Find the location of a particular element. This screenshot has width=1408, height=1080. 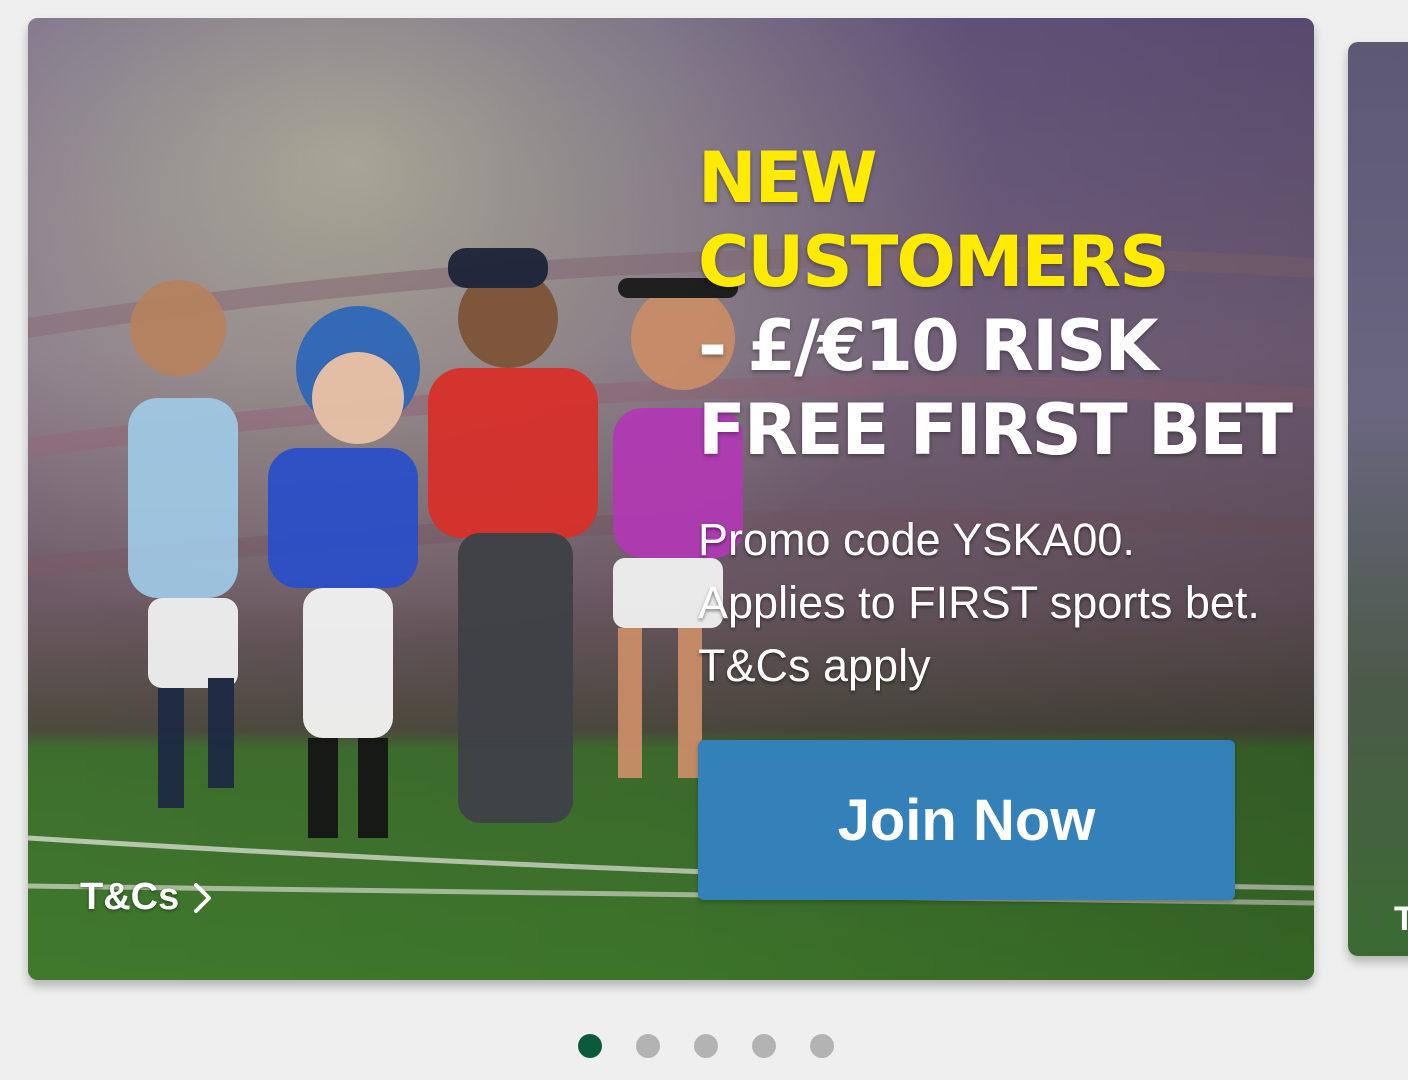

tcs-link: T&Cs is located at coordinates (146, 897).